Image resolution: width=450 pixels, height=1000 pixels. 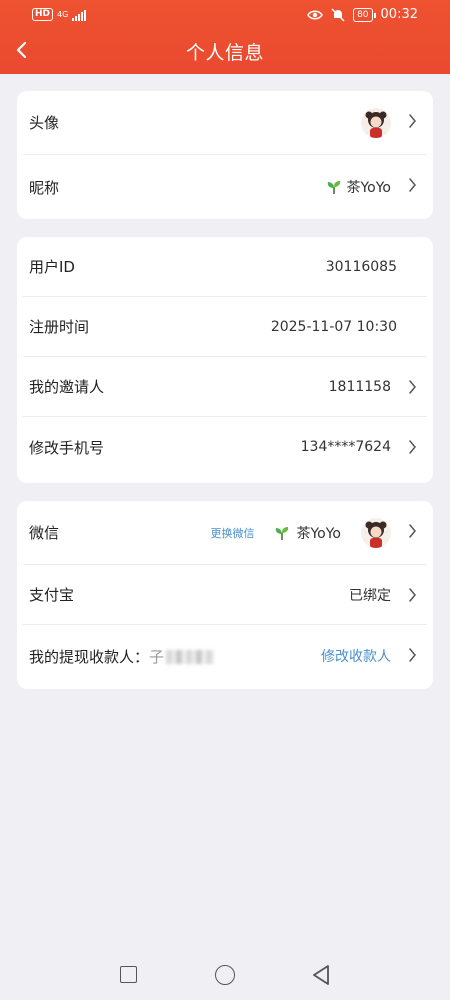 I want to click on battery-icon: 80, so click(x=365, y=14).